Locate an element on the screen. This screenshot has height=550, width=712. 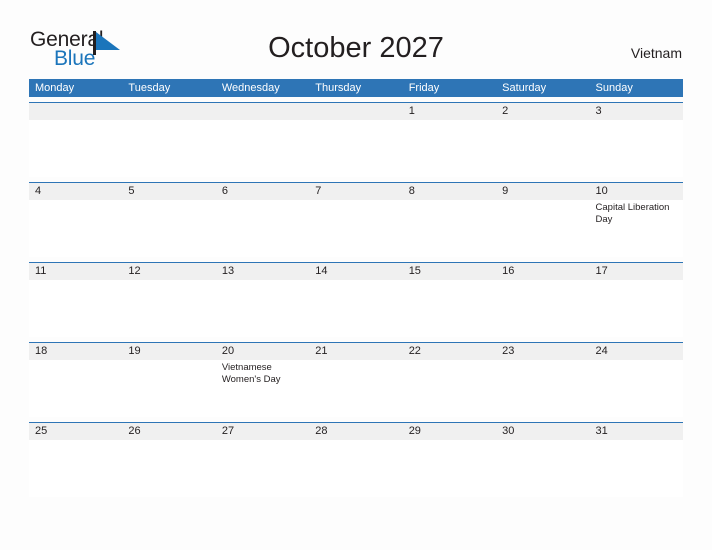
weekday-tuesday: Tuesday is located at coordinates (149, 88).